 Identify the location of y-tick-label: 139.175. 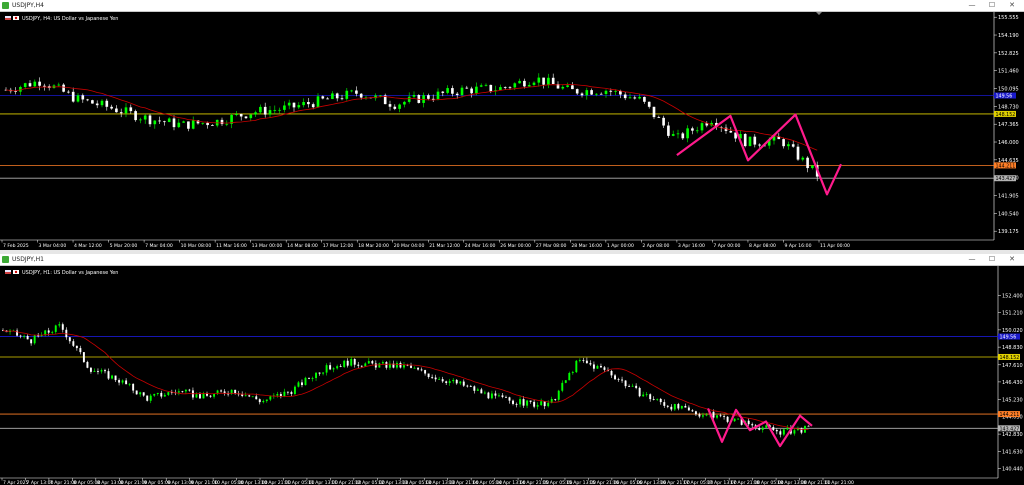
(1008, 232).